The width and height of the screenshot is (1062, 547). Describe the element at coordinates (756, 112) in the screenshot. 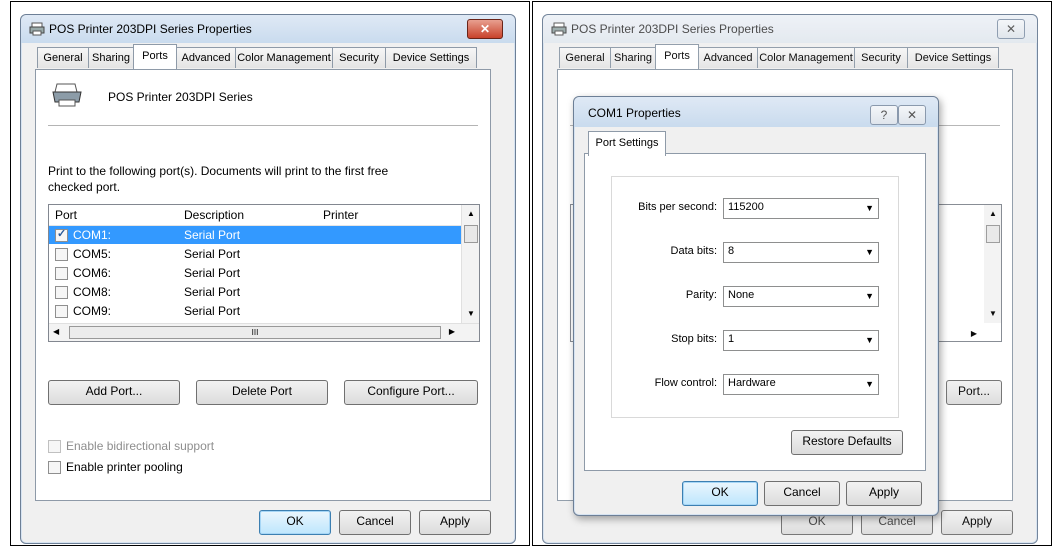

I see `dialog-titlebar: COM1 Properties ? ✕` at that location.